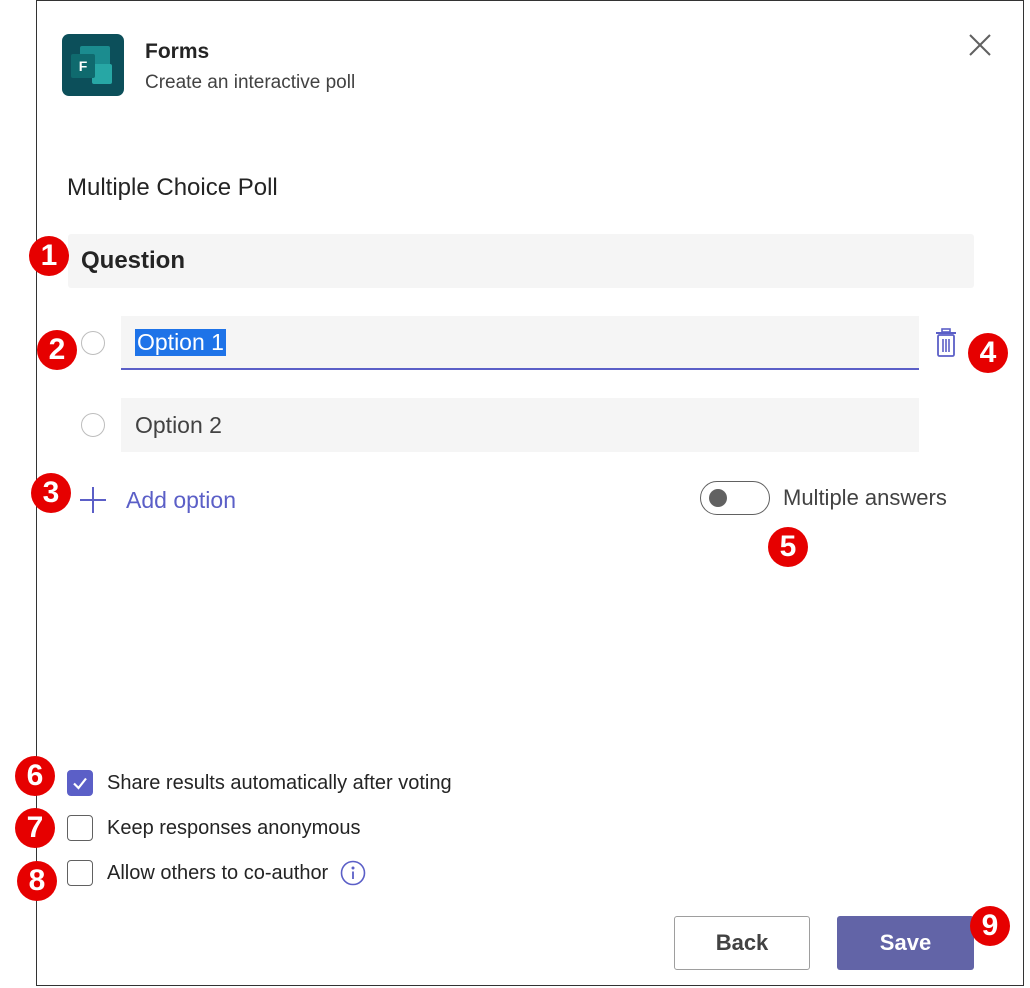 This screenshot has height=988, width=1030. What do you see at coordinates (37, 881) in the screenshot?
I see `annotation-marker: 8` at bounding box center [37, 881].